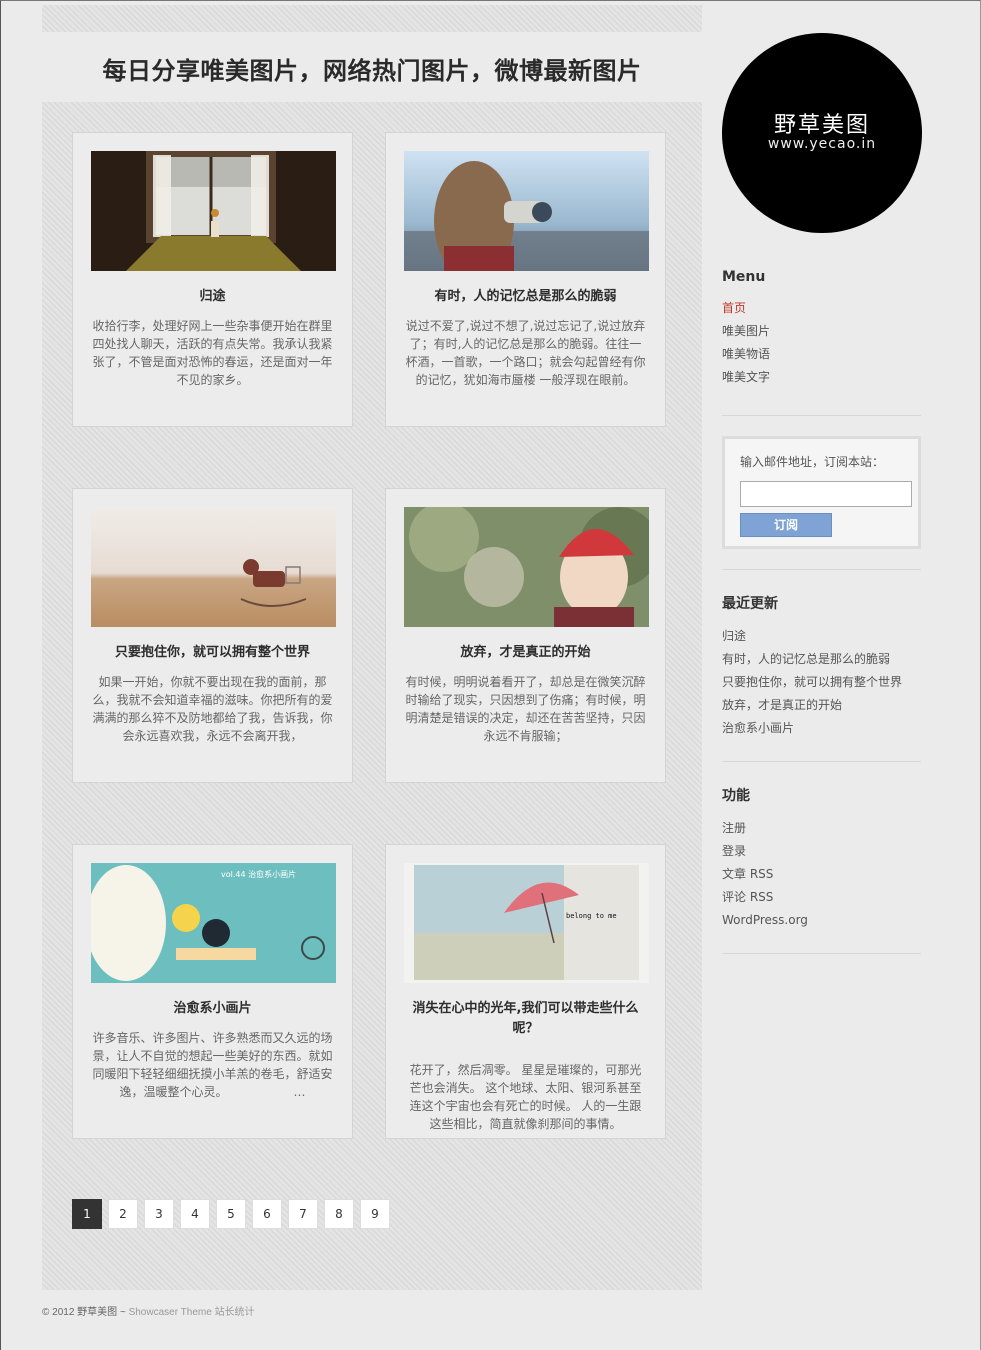 The image size is (981, 1350). Describe the element at coordinates (372, 68) in the screenshot. I see `site-title: 每日分享唯美图片，网络热门图片，微博最新图片` at that location.